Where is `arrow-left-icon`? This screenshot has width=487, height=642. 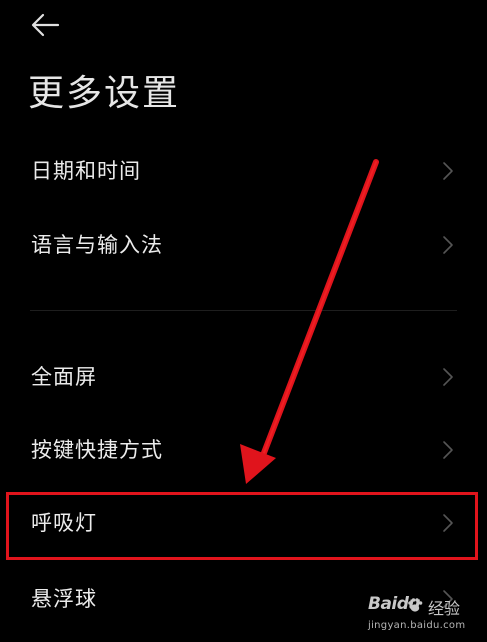
arrow-left-icon is located at coordinates (45, 25).